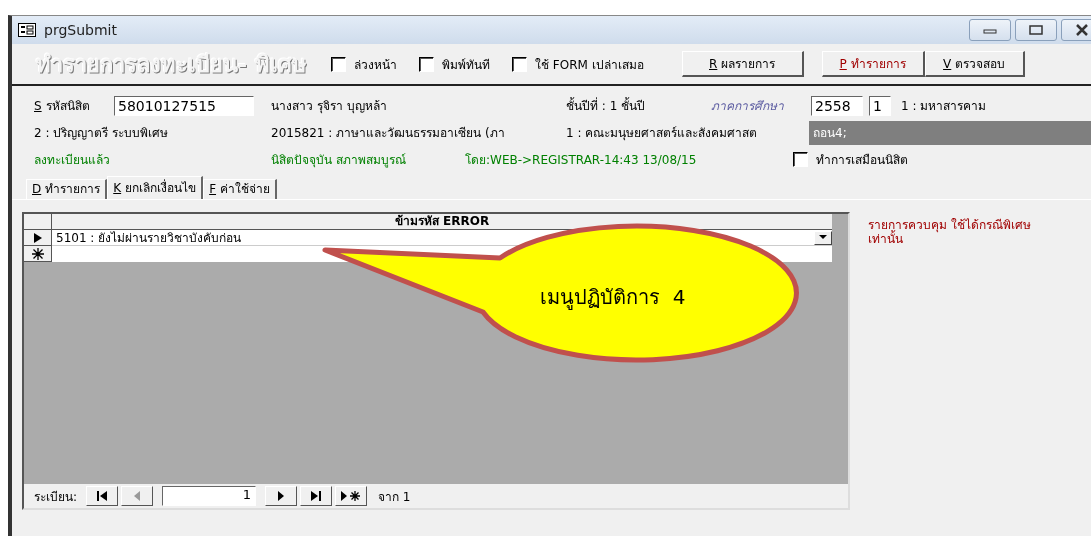 The image size is (1091, 536). I want to click on last-record-button, so click(316, 496).